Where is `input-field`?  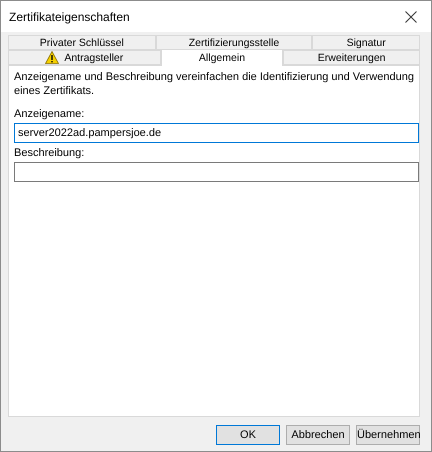
input-field is located at coordinates (216, 172).